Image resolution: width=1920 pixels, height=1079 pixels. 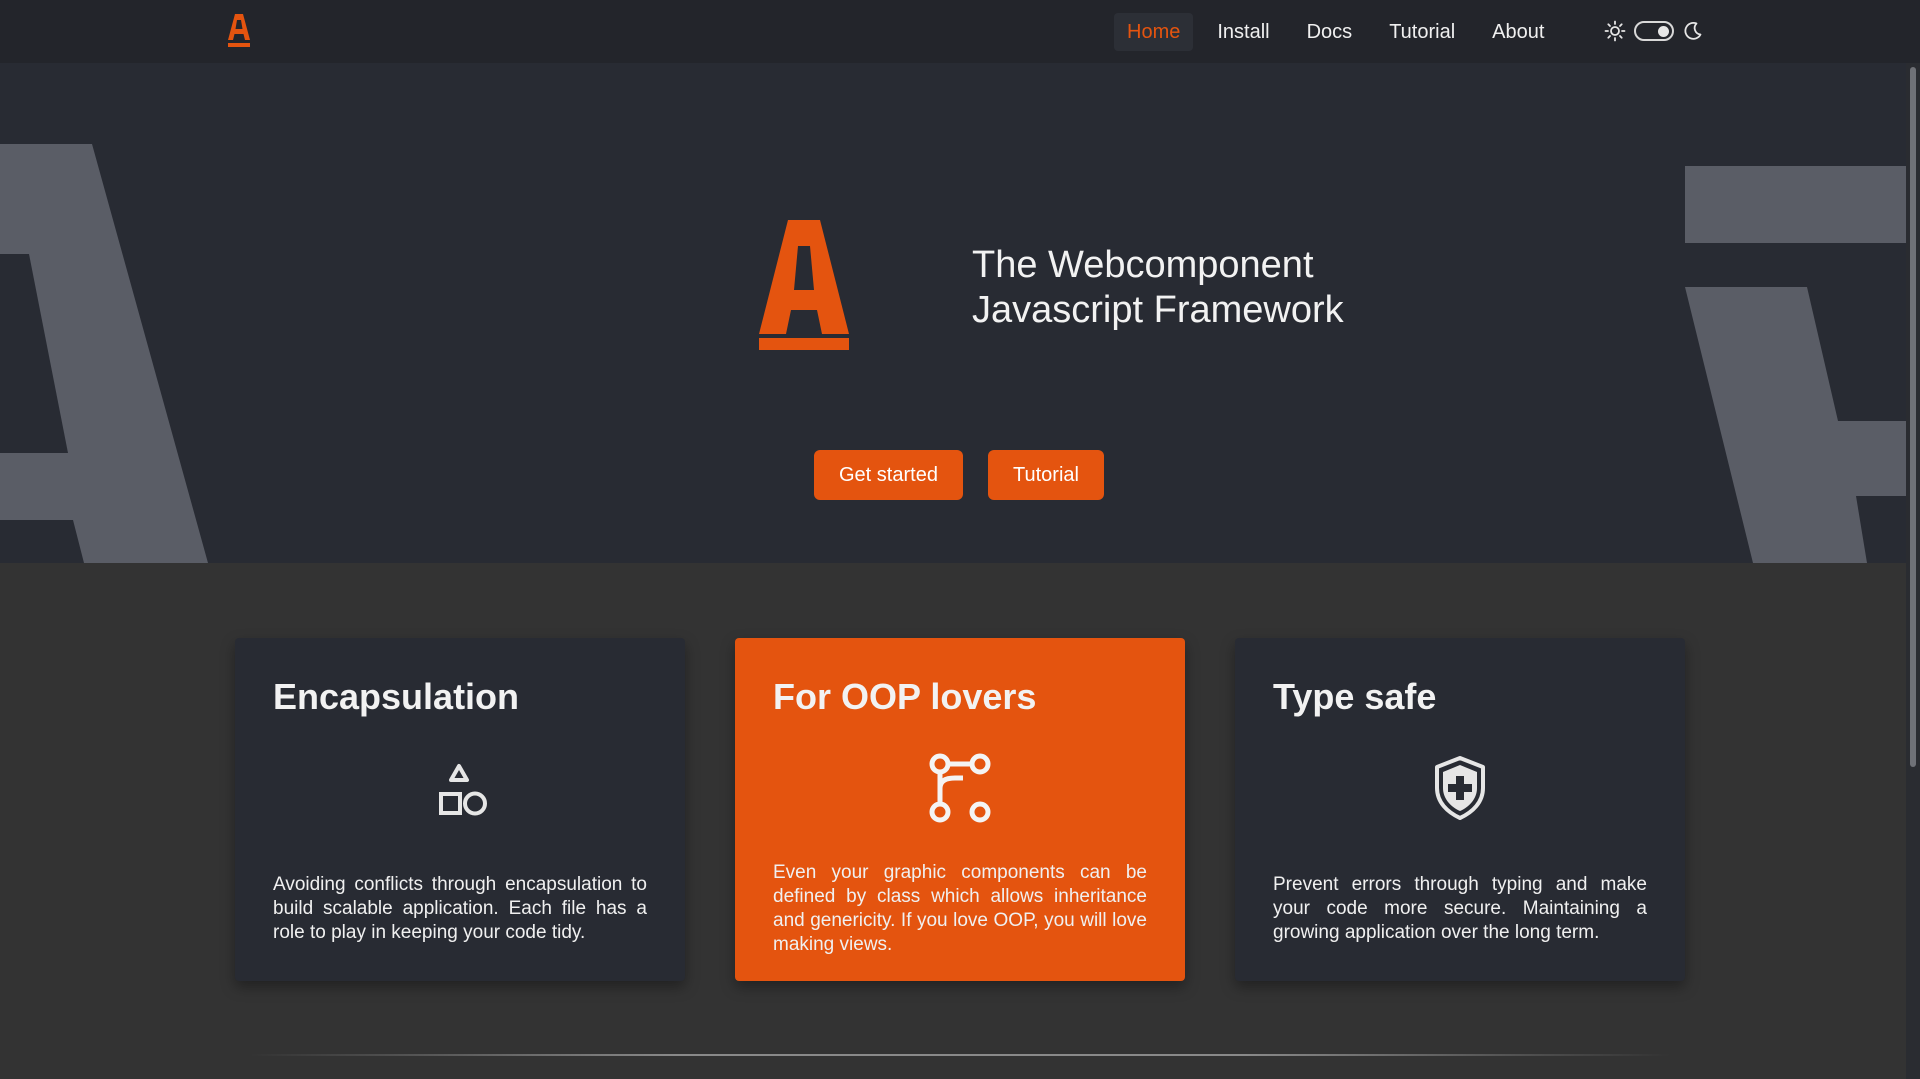 I want to click on dark-mode-toggle, so click(x=1654, y=31).